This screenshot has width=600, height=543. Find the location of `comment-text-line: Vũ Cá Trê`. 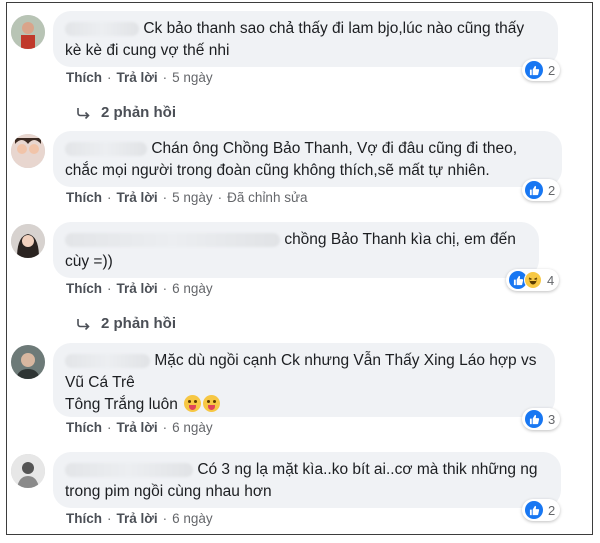

comment-text-line: Vũ Cá Trê is located at coordinates (100, 382).